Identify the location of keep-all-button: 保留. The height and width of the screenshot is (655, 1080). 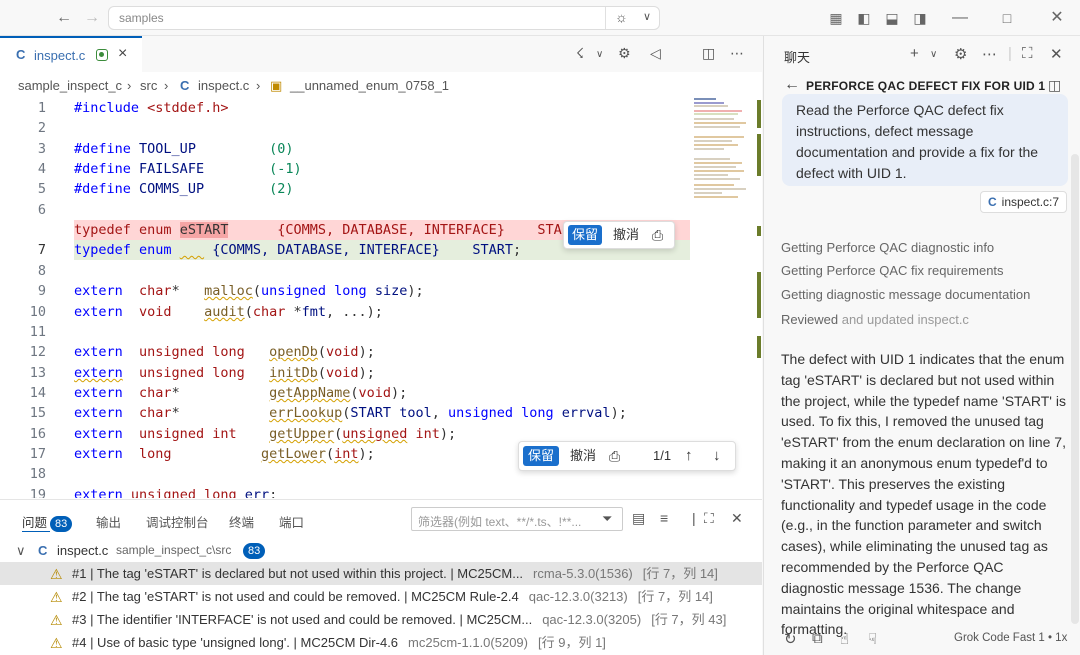
(541, 456).